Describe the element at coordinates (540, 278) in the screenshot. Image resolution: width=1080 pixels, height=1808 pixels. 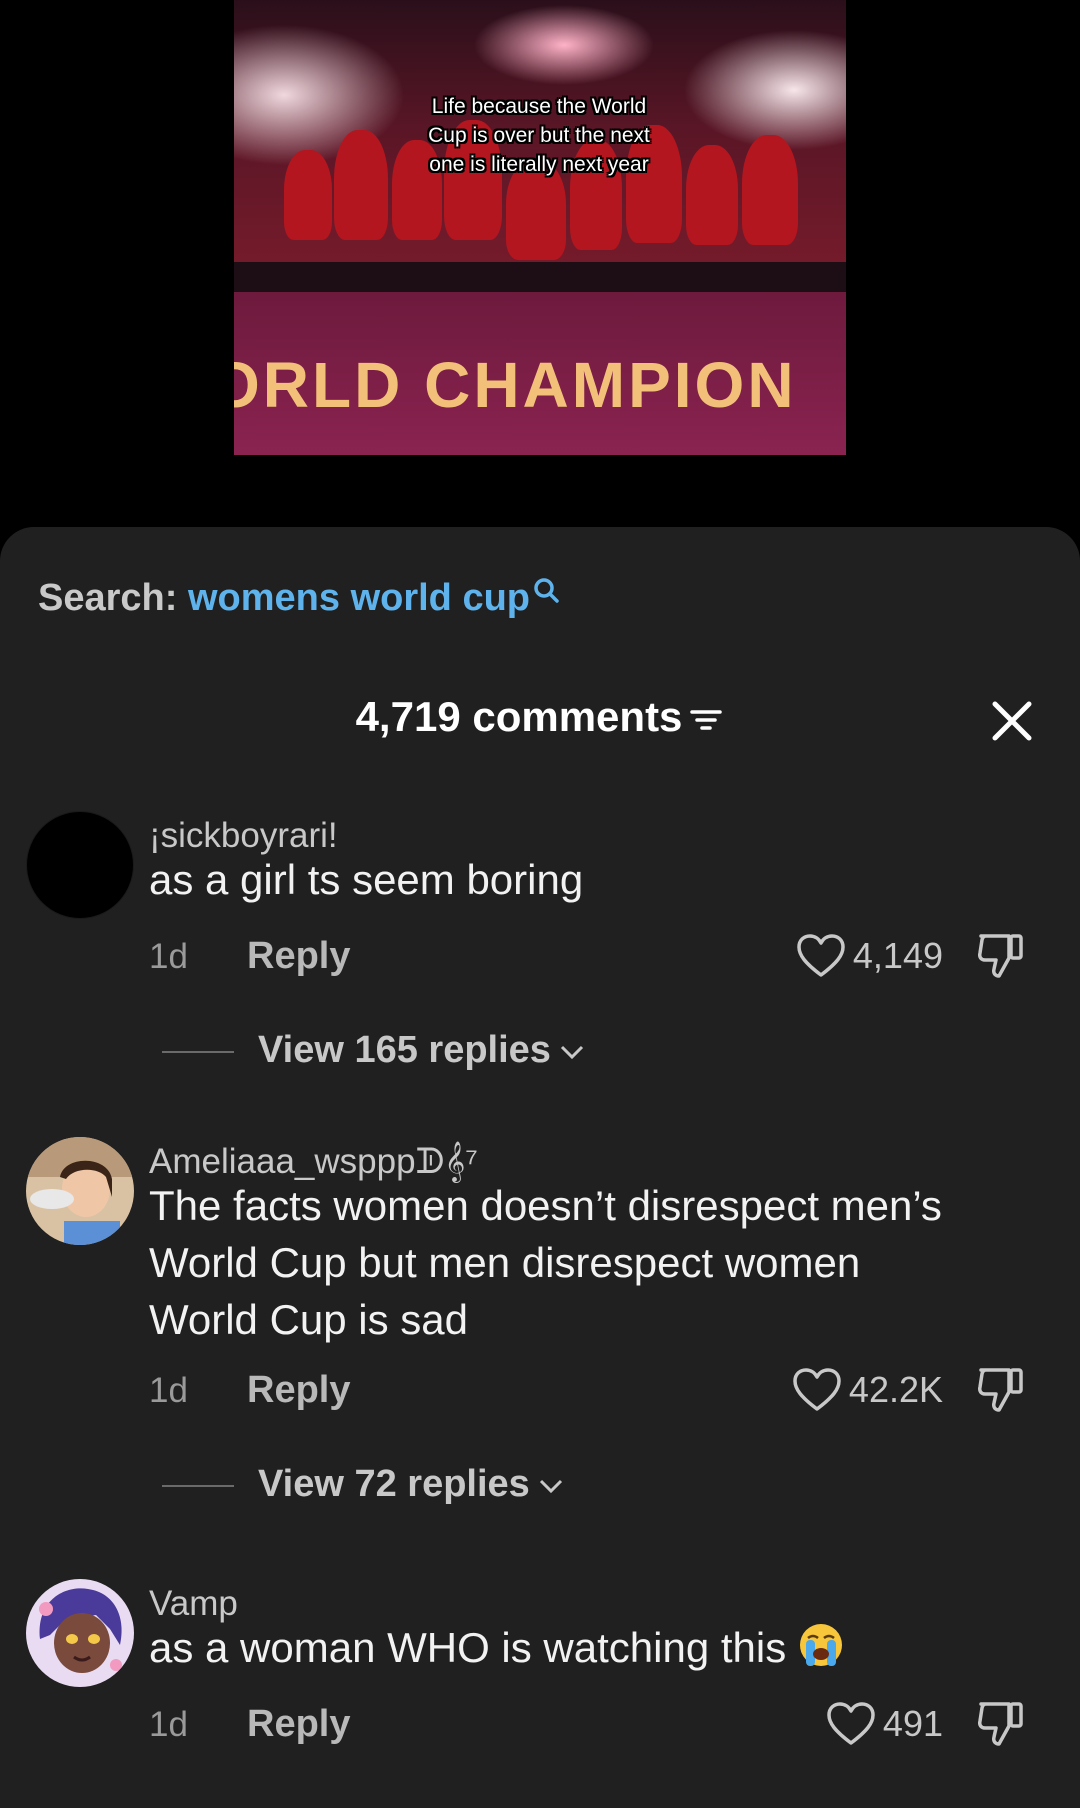
I see `stage-floor` at that location.